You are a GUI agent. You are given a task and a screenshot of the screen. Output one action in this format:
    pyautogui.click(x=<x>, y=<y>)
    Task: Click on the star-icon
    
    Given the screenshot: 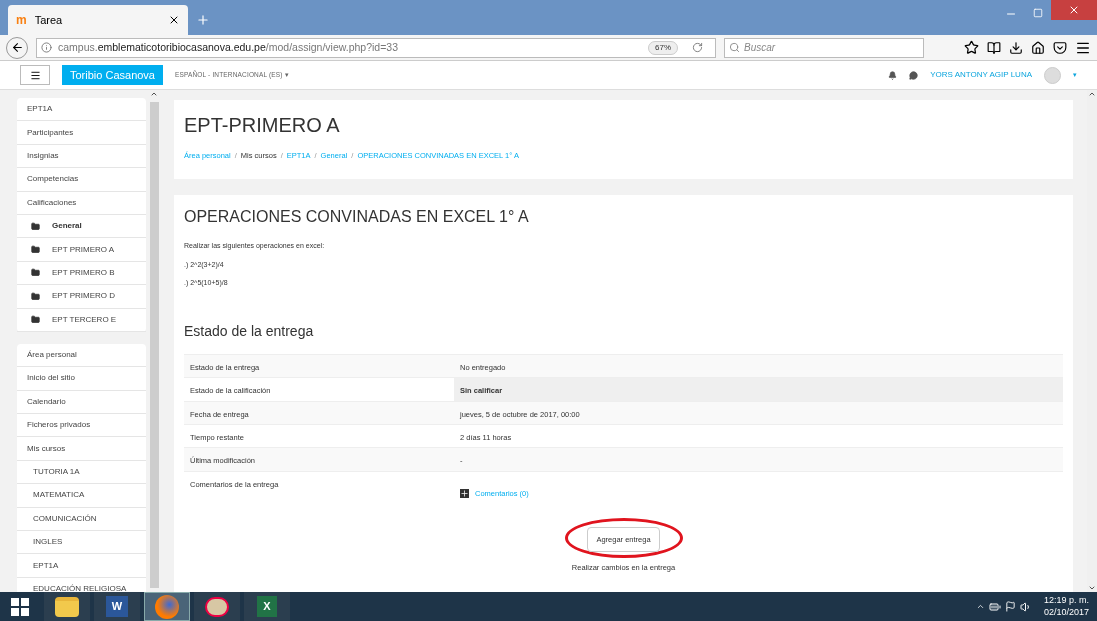 What is the action you would take?
    pyautogui.click(x=971, y=47)
    